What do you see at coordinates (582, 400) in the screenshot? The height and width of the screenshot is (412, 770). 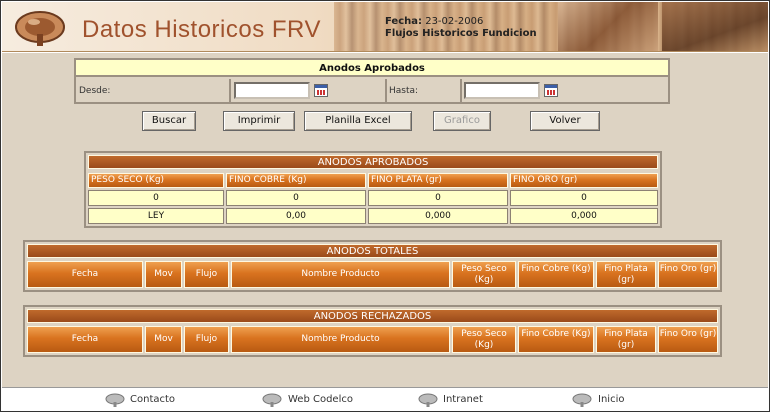 I see `inicio-icon` at bounding box center [582, 400].